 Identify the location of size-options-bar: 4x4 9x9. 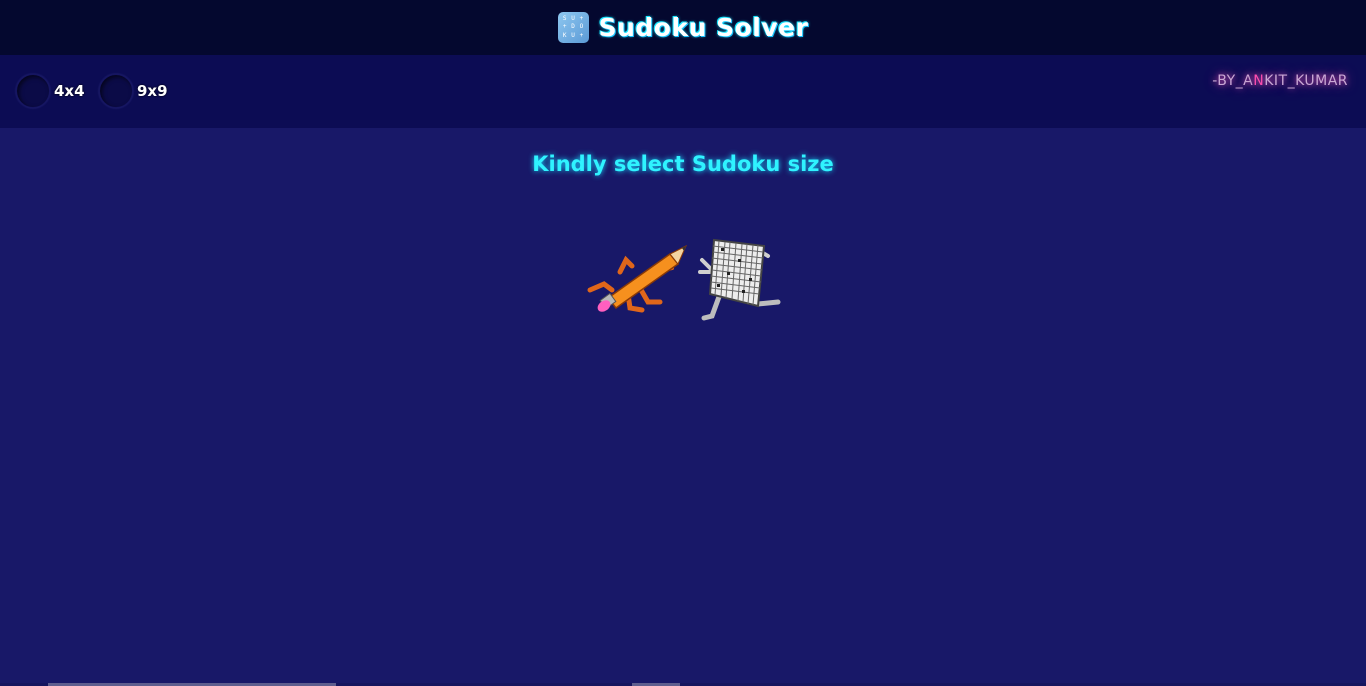
(683, 91).